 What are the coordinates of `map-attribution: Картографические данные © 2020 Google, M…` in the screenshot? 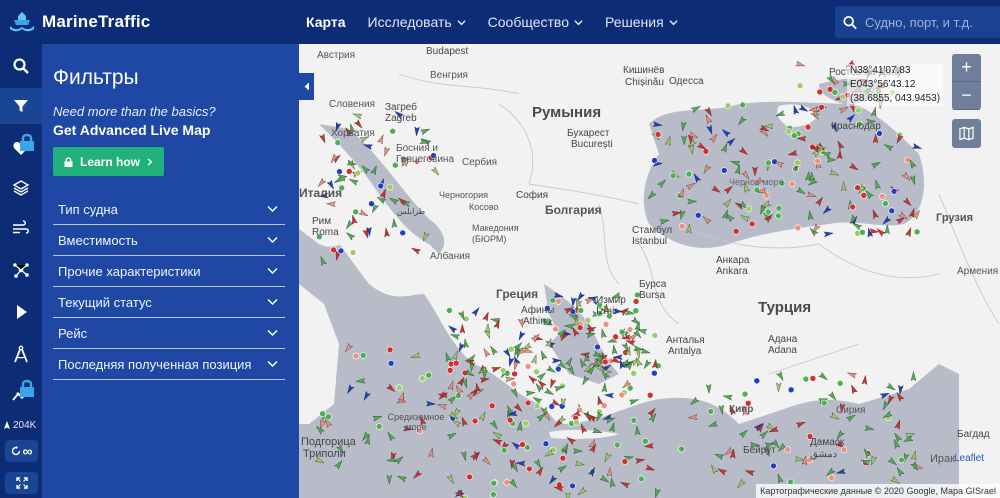 It's located at (878, 491).